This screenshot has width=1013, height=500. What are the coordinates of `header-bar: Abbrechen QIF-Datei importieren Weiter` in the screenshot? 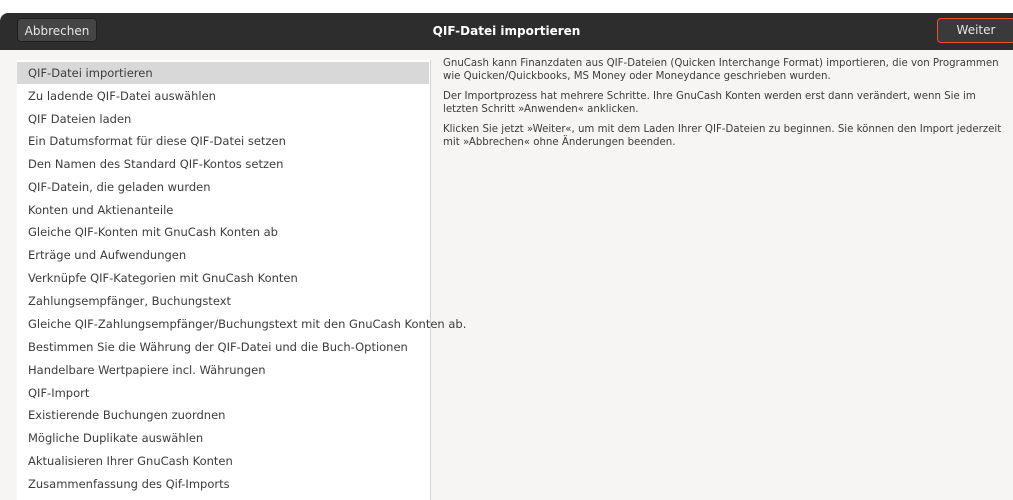 It's located at (506, 31).